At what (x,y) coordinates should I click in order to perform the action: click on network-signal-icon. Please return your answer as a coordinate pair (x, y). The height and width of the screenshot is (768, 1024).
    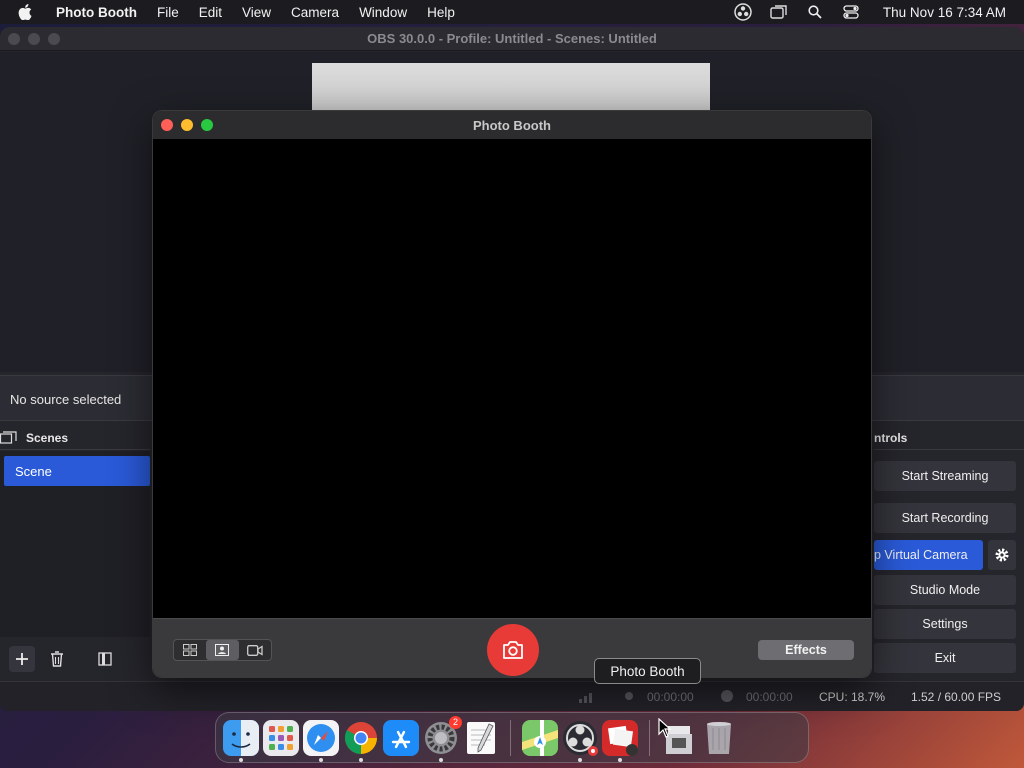
    Looking at the image, I should click on (587, 697).